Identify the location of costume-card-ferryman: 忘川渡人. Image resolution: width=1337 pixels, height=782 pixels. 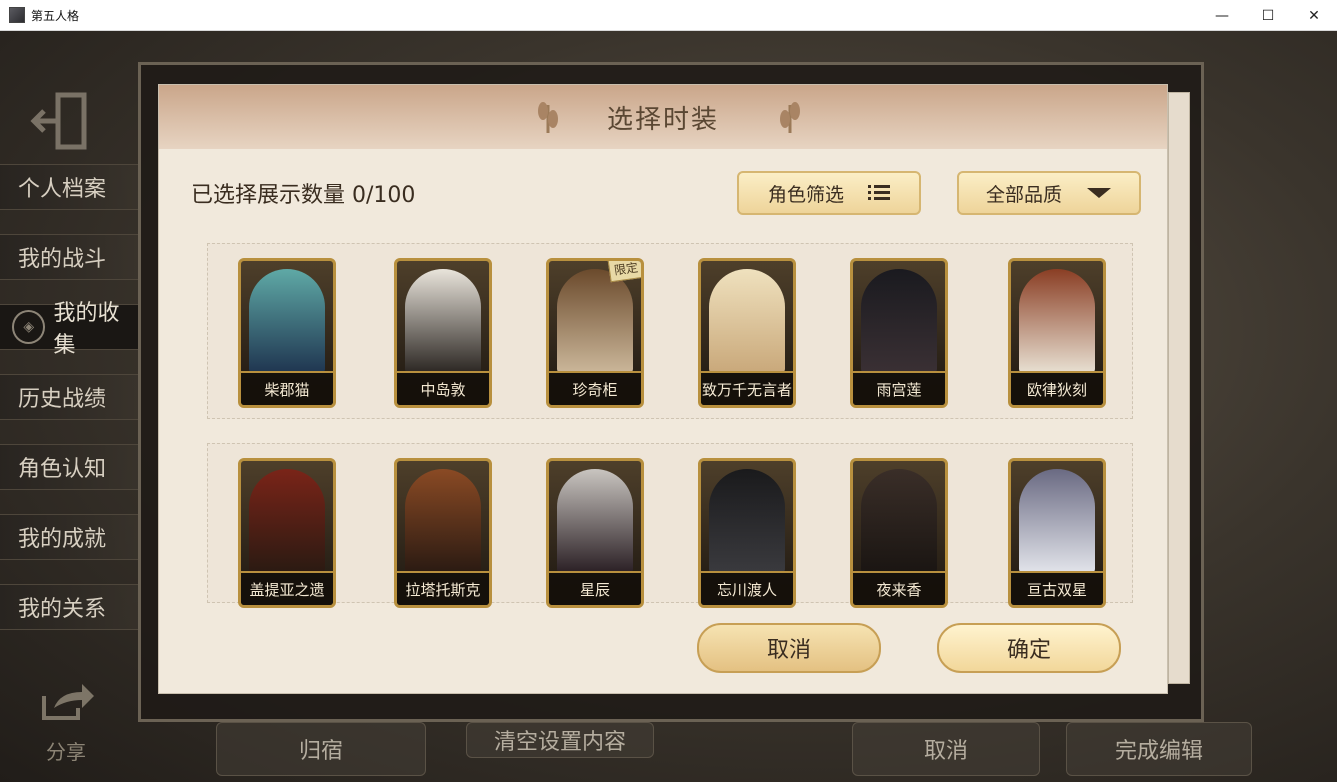
(747, 533).